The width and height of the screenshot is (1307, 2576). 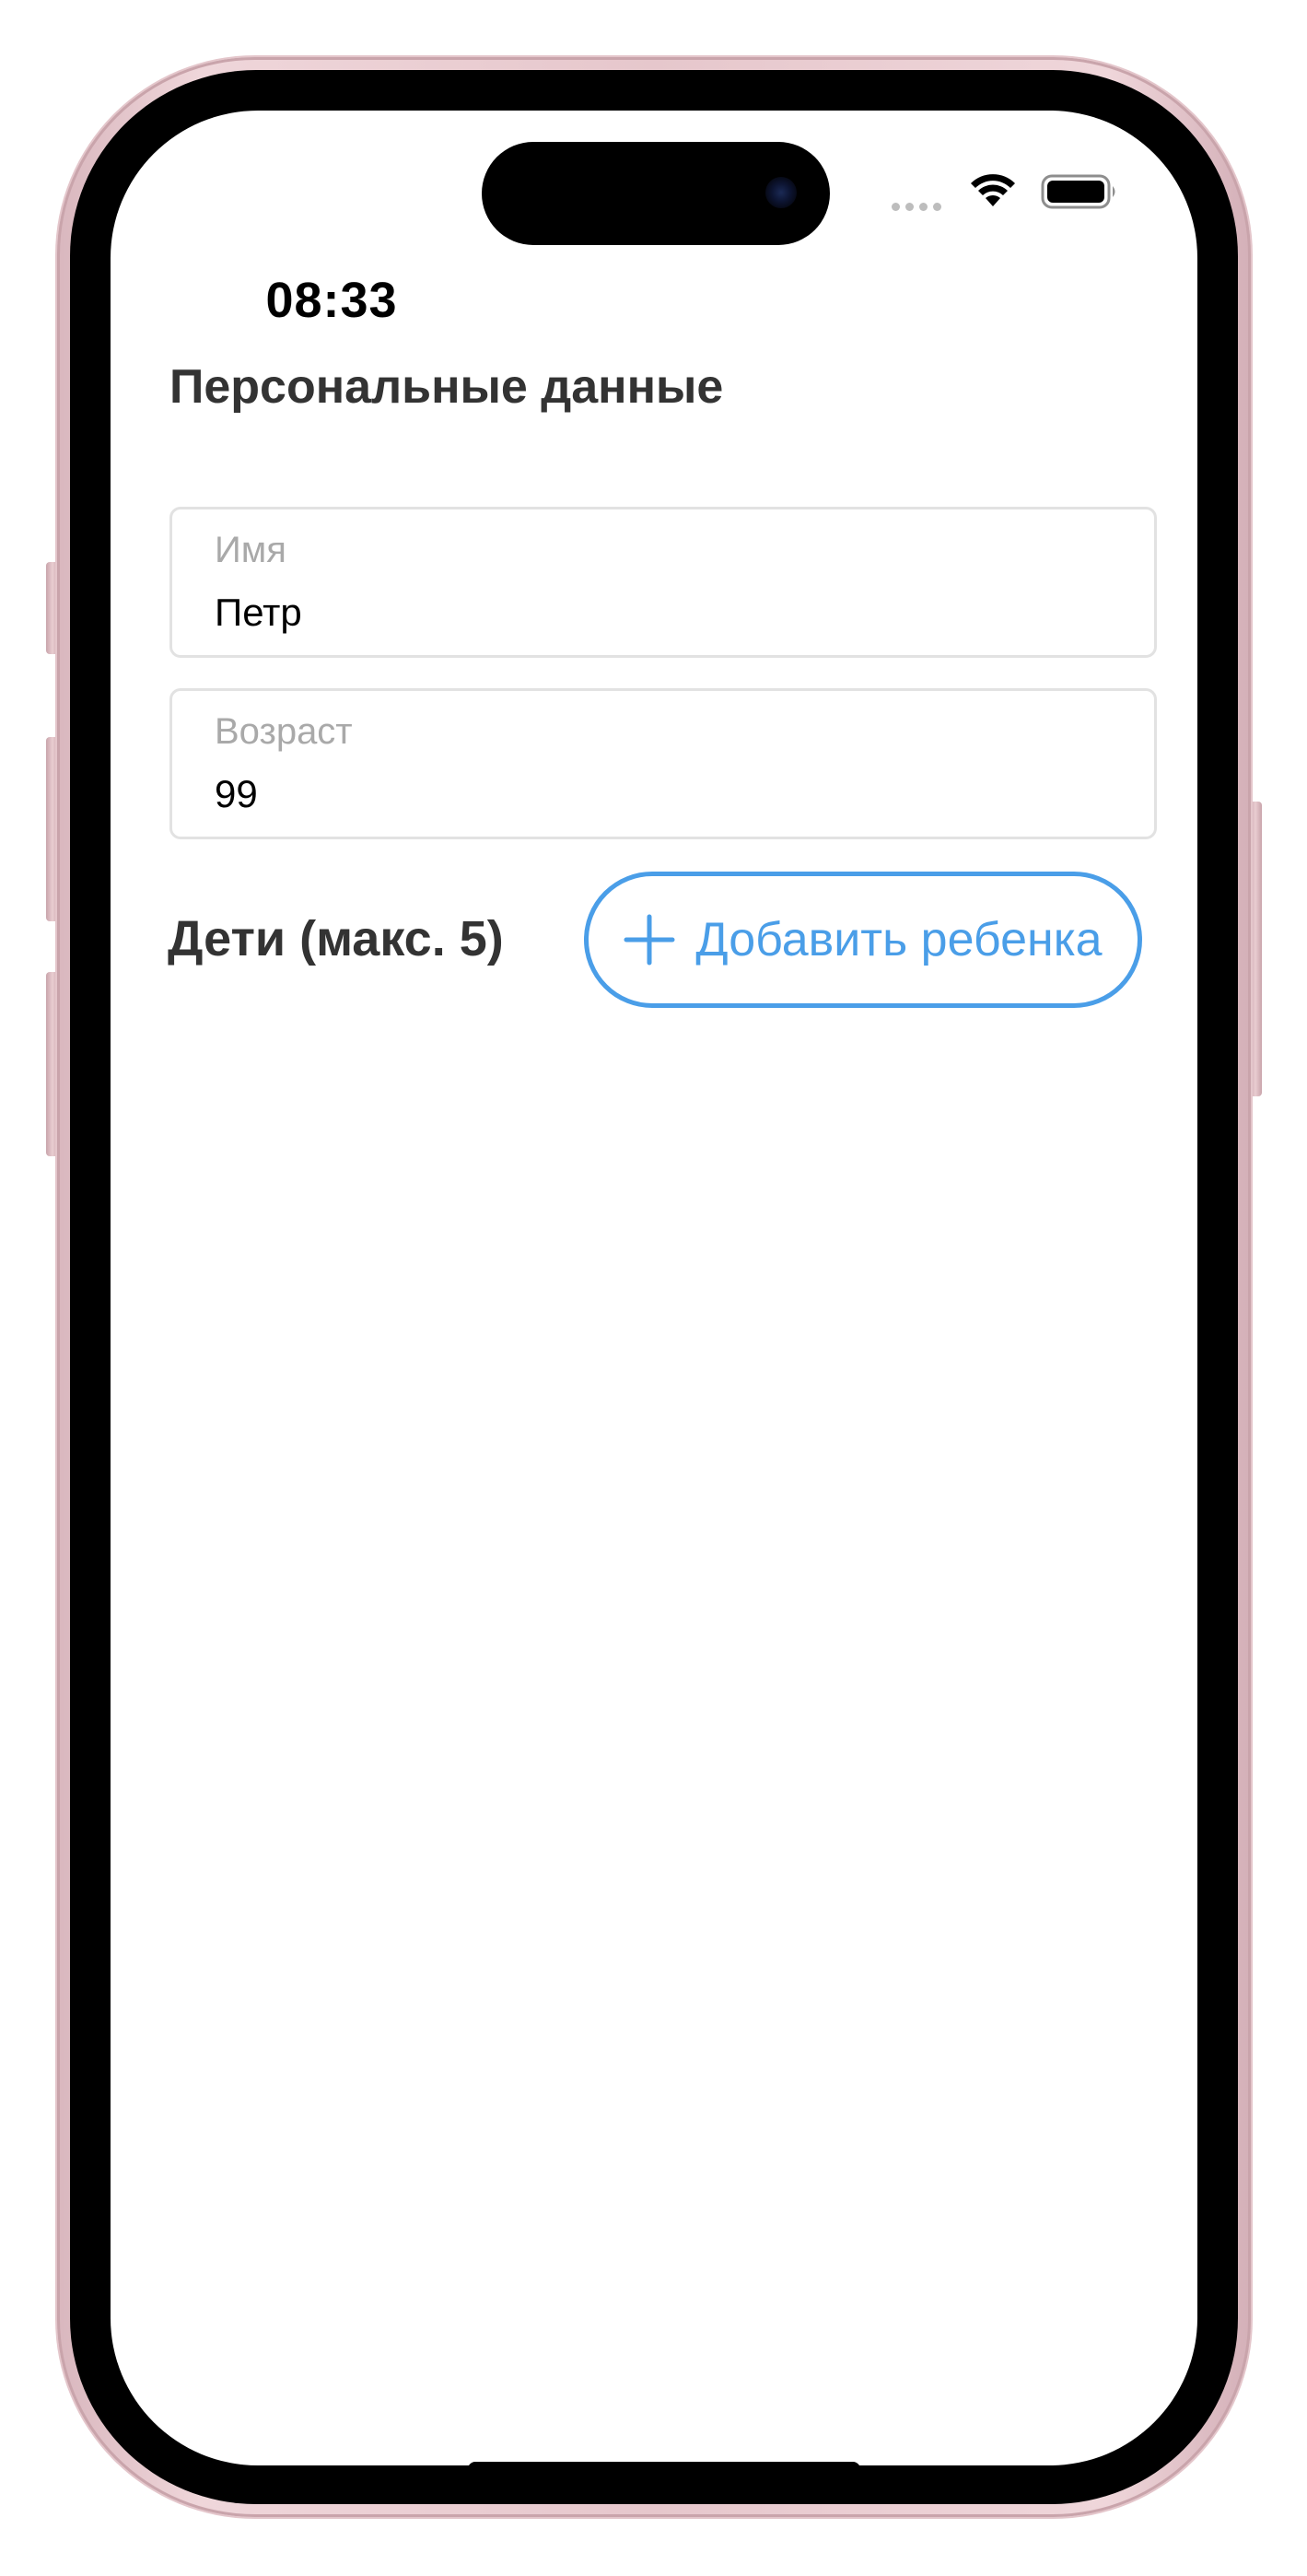 I want to click on age-field-label: Возраст, so click(x=284, y=731).